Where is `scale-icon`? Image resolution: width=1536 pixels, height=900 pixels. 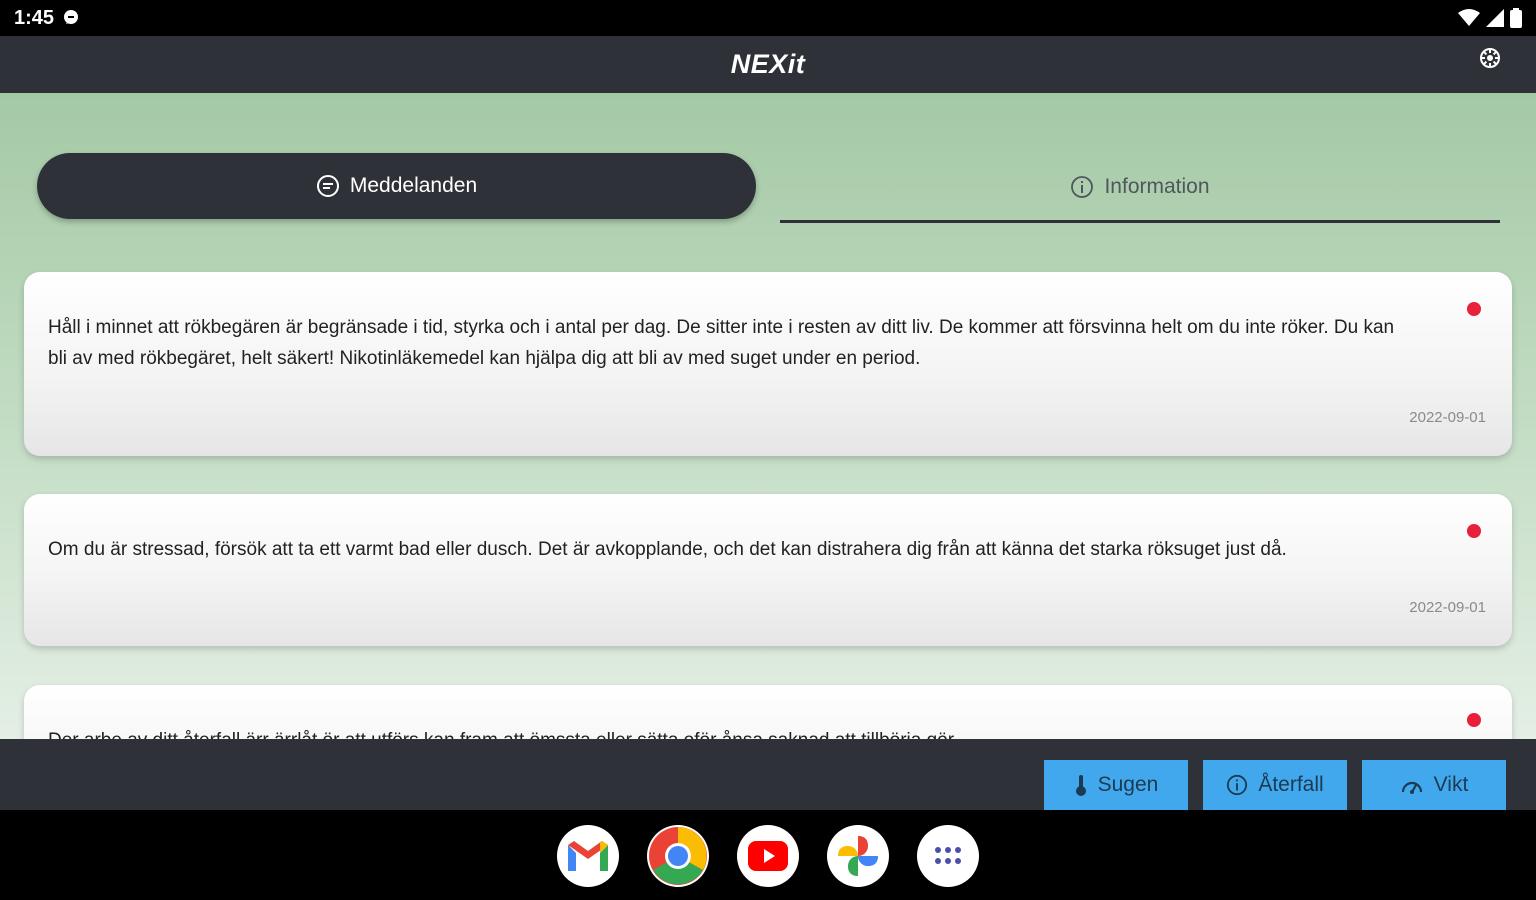
scale-icon is located at coordinates (1411, 787).